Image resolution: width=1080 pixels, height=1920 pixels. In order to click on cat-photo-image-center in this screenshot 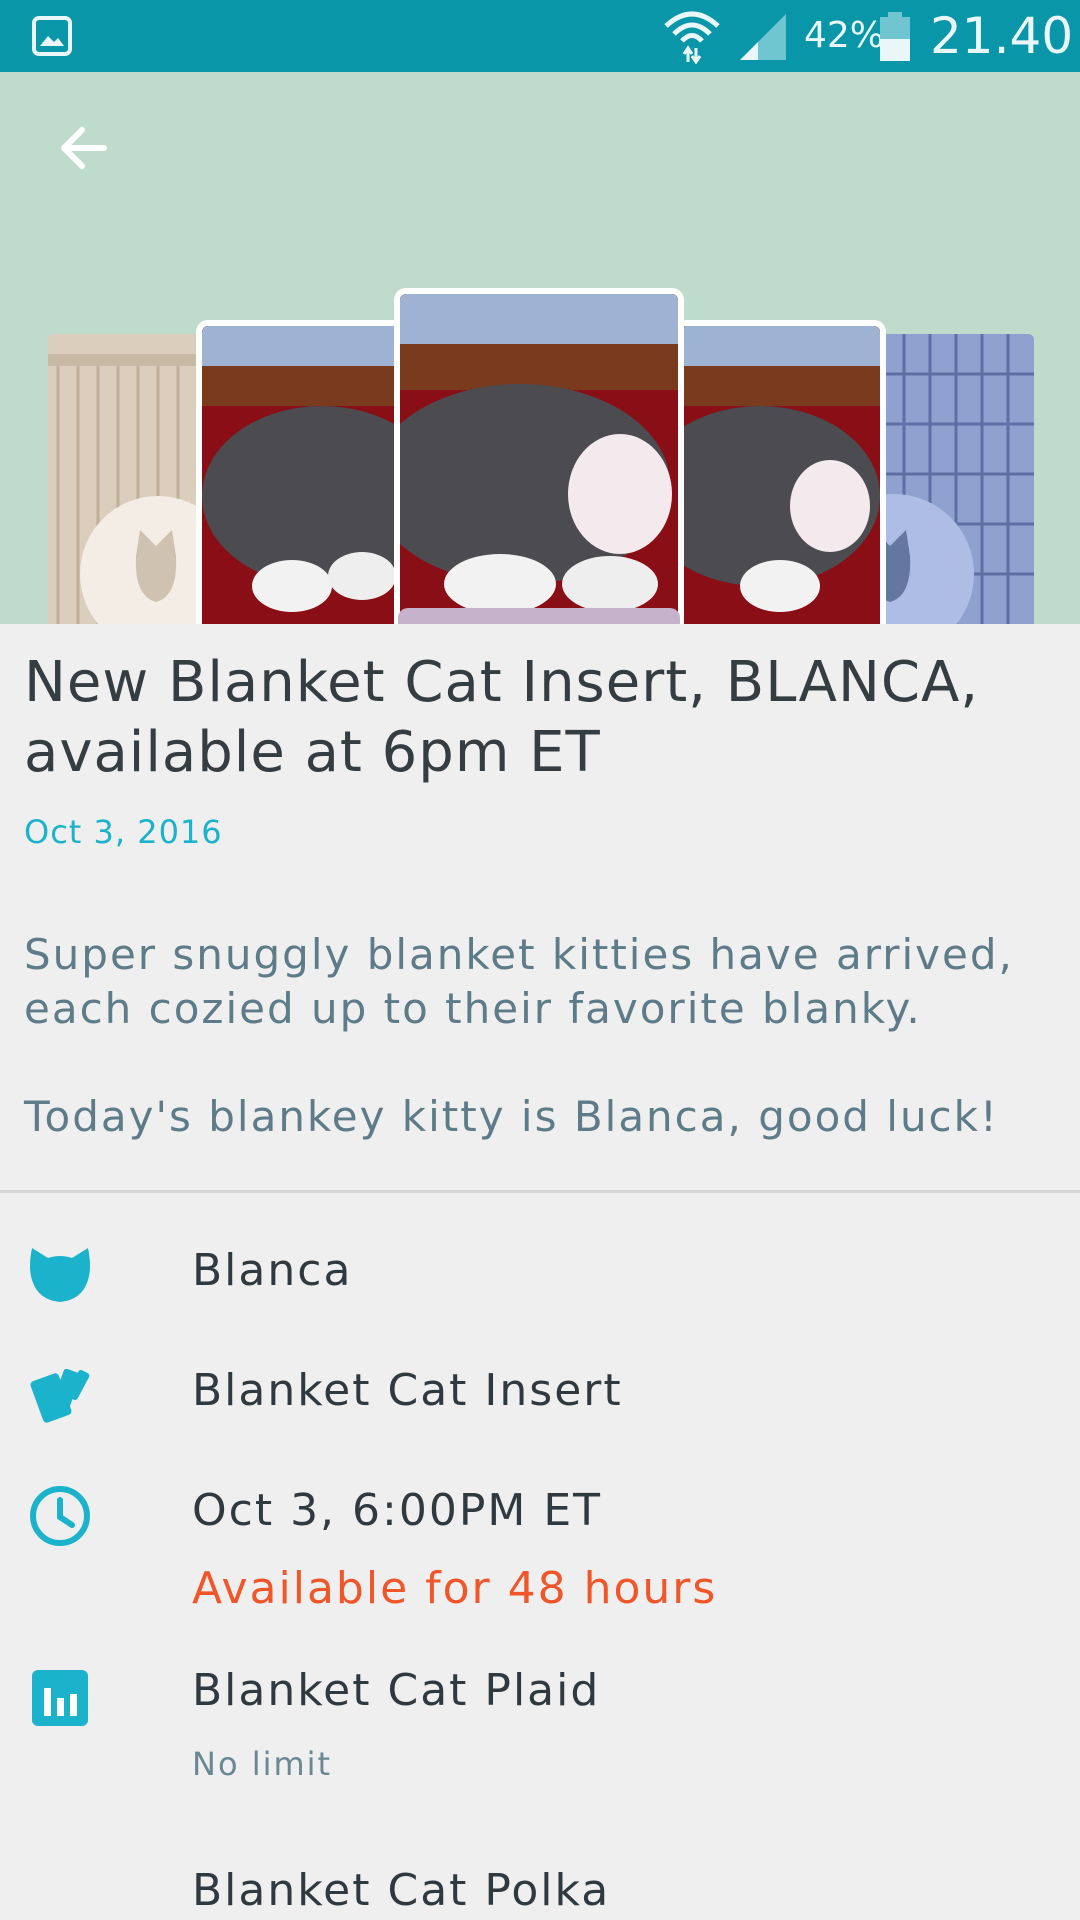, I will do `click(539, 459)`.